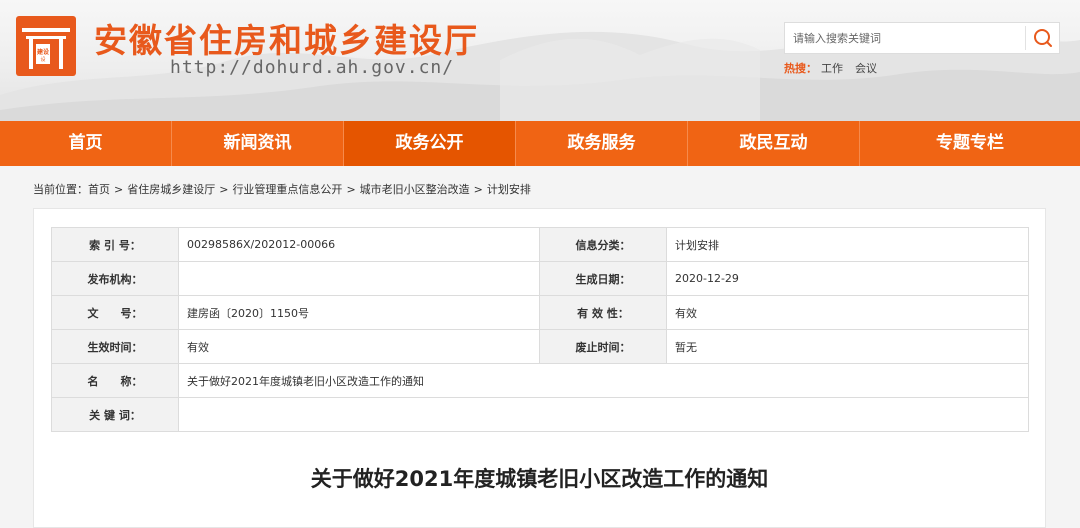 The height and width of the screenshot is (528, 1080). What do you see at coordinates (115, 346) in the screenshot?
I see `effective-date-label: 生效时间：` at bounding box center [115, 346].